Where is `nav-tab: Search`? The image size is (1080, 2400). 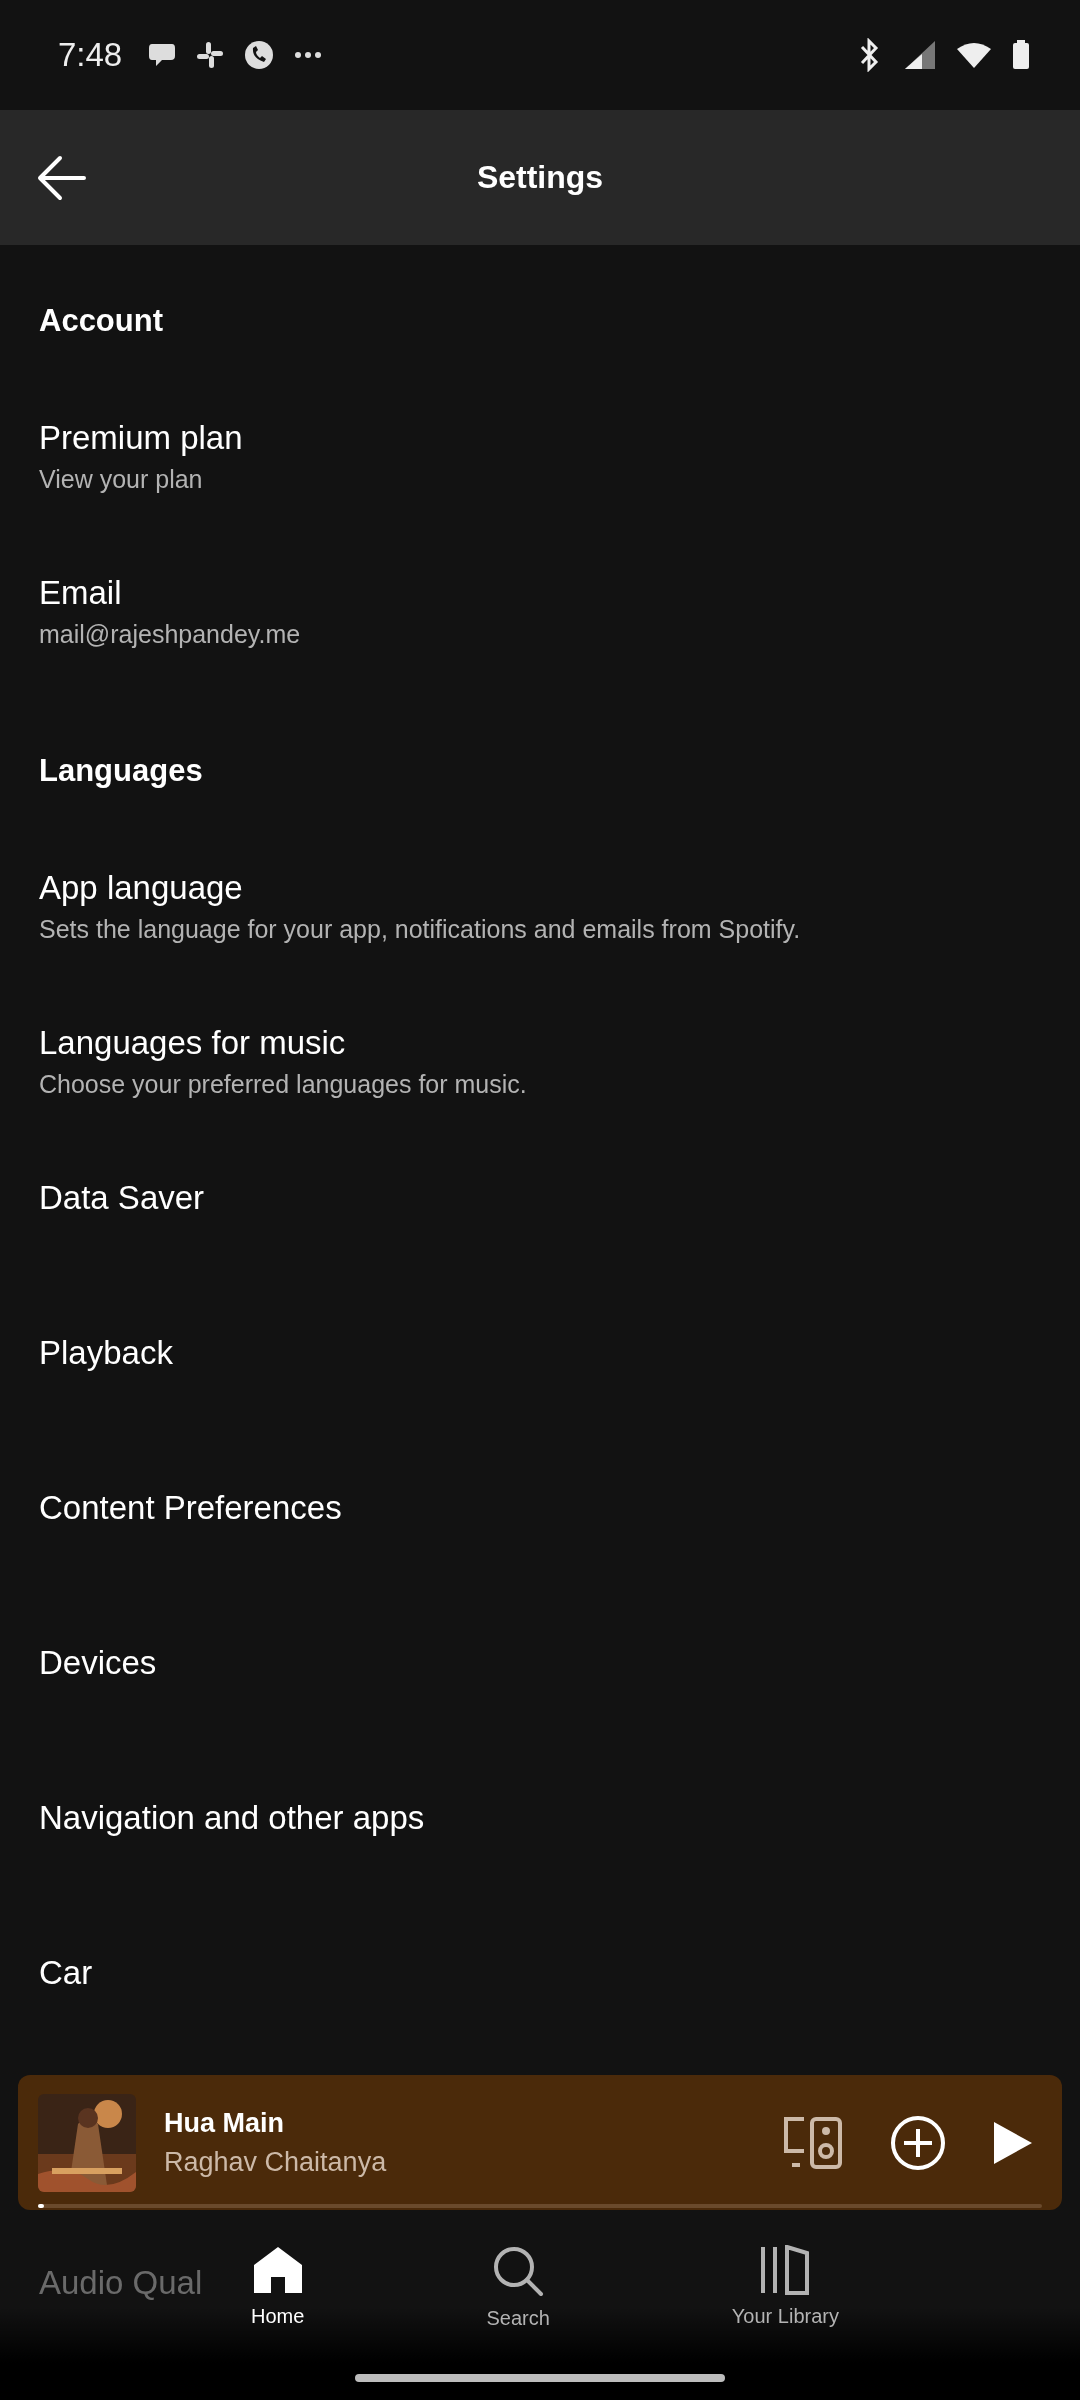
nav-tab: Search is located at coordinates (518, 2287).